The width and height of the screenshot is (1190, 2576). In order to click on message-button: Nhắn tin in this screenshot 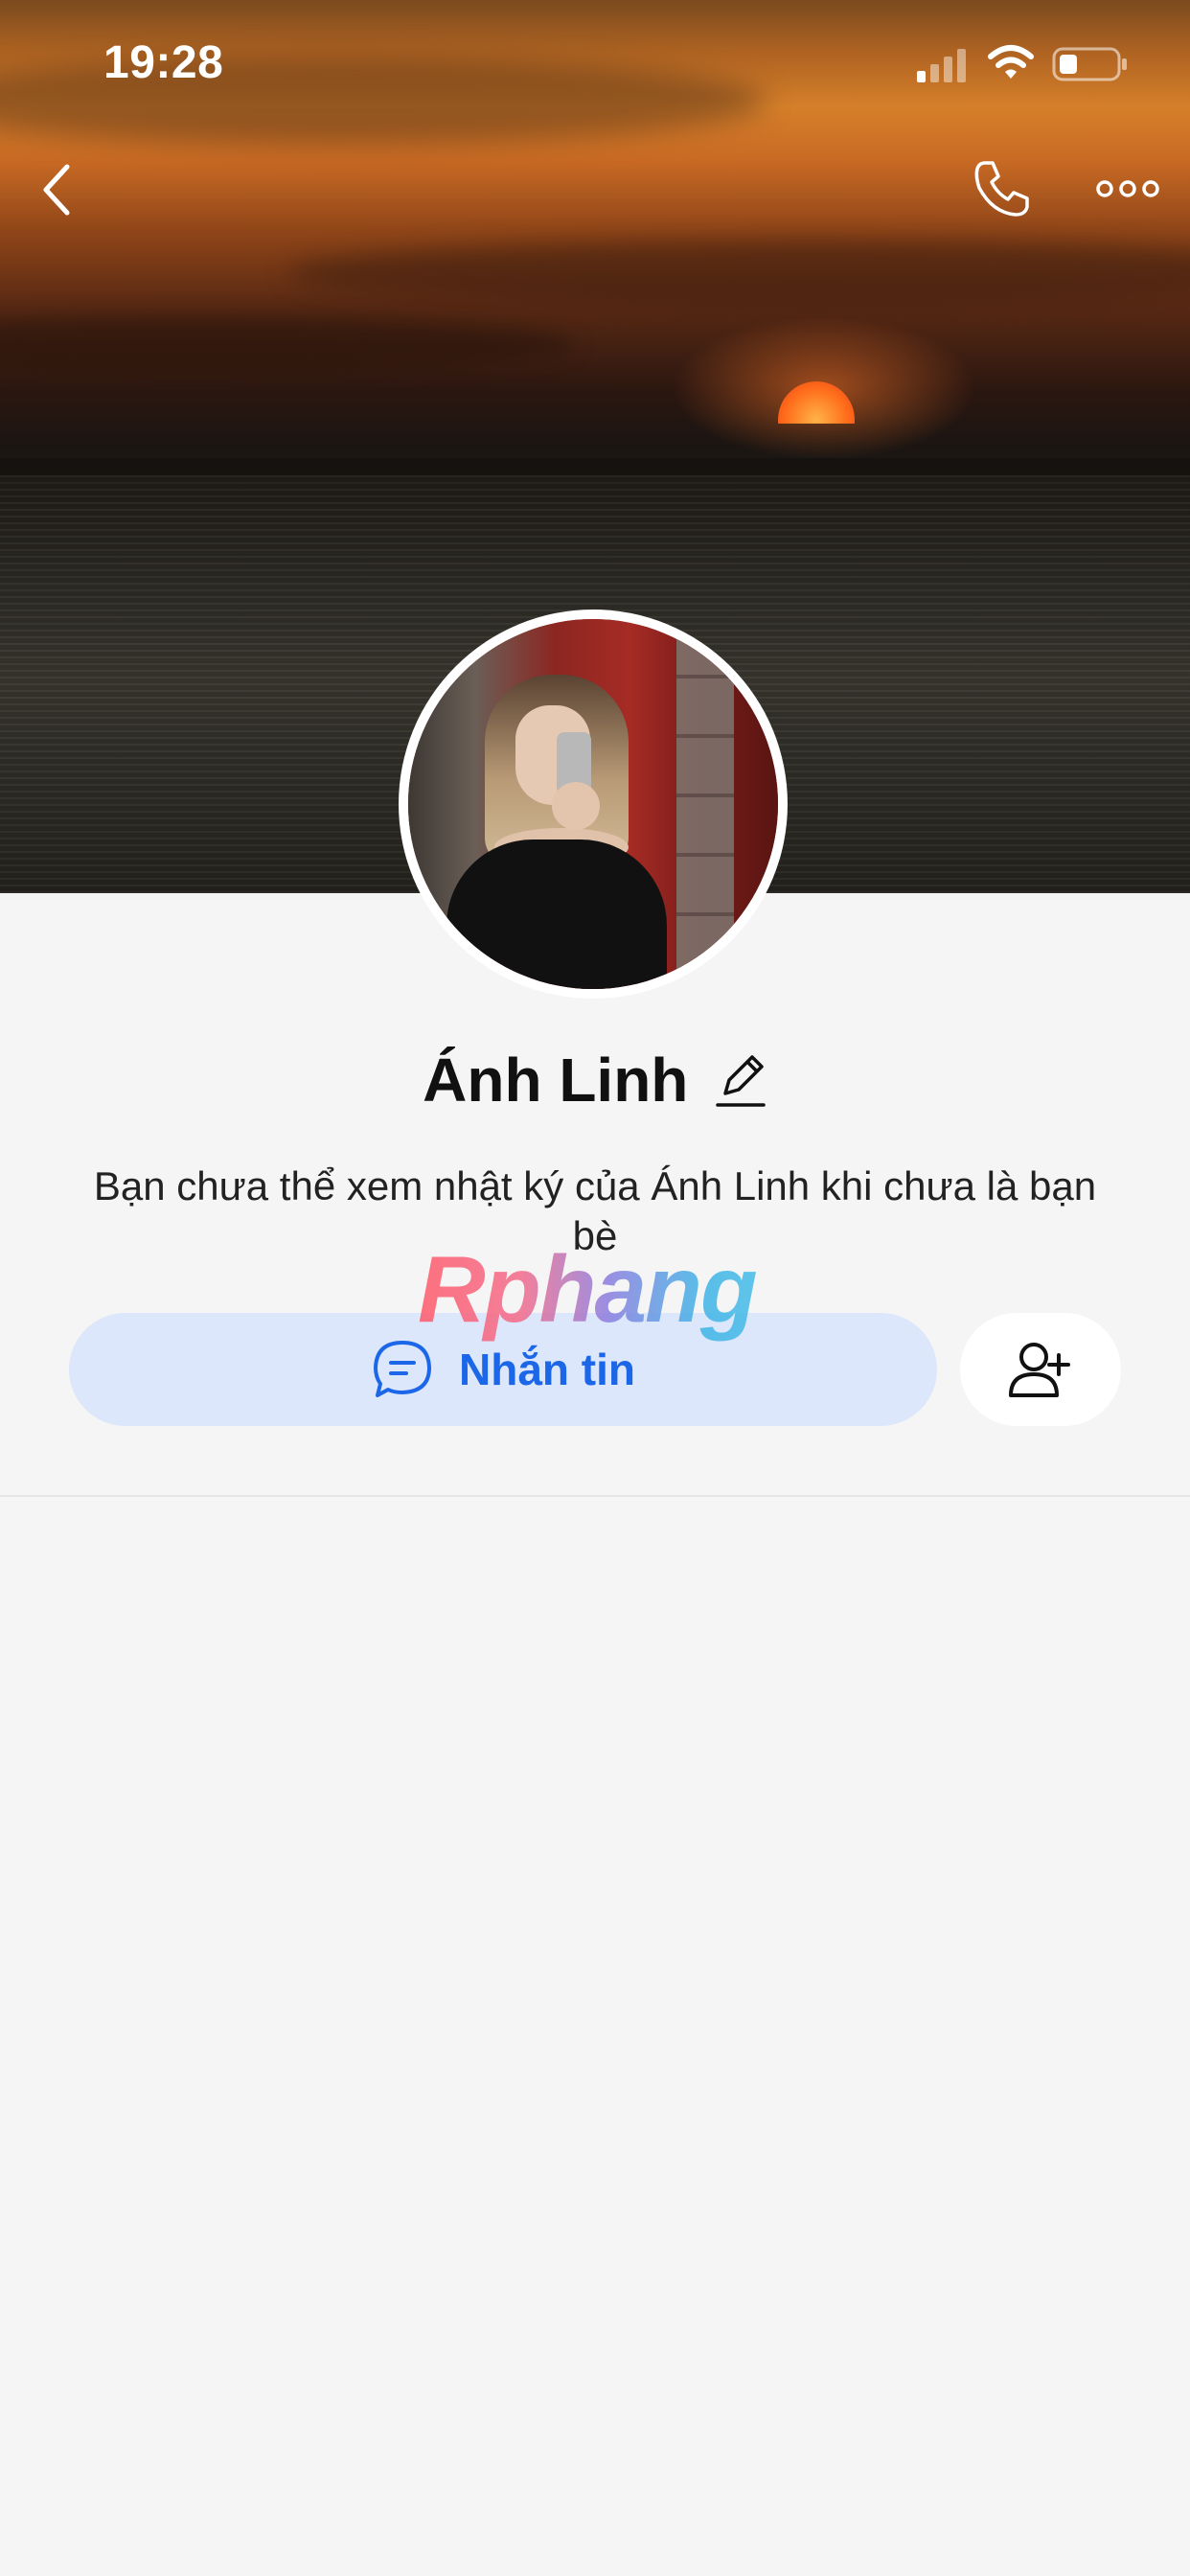, I will do `click(503, 1369)`.